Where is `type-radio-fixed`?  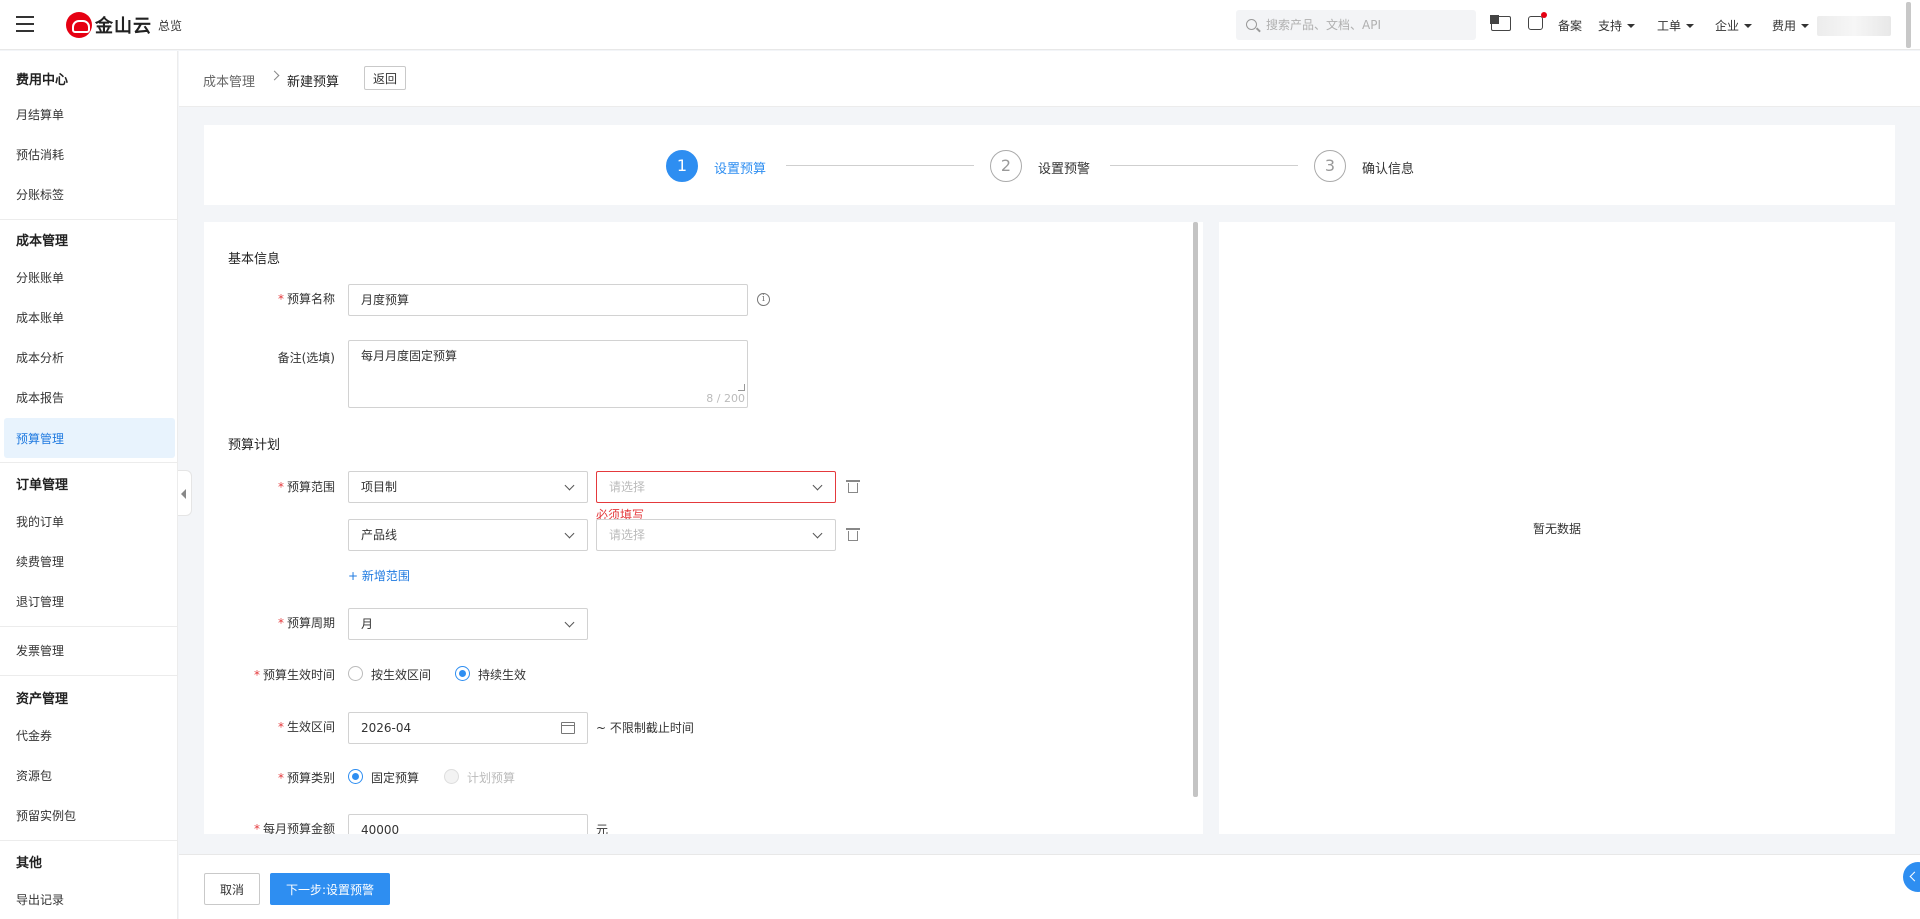
type-radio-fixed is located at coordinates (355, 776).